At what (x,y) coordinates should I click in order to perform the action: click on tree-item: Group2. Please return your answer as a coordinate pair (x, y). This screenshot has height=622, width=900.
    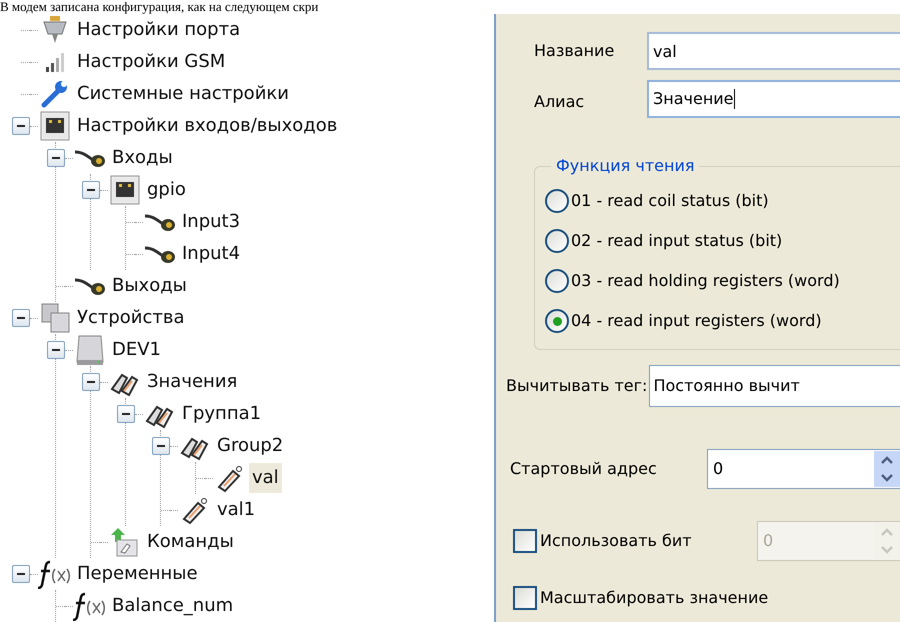
    Looking at the image, I should click on (250, 446).